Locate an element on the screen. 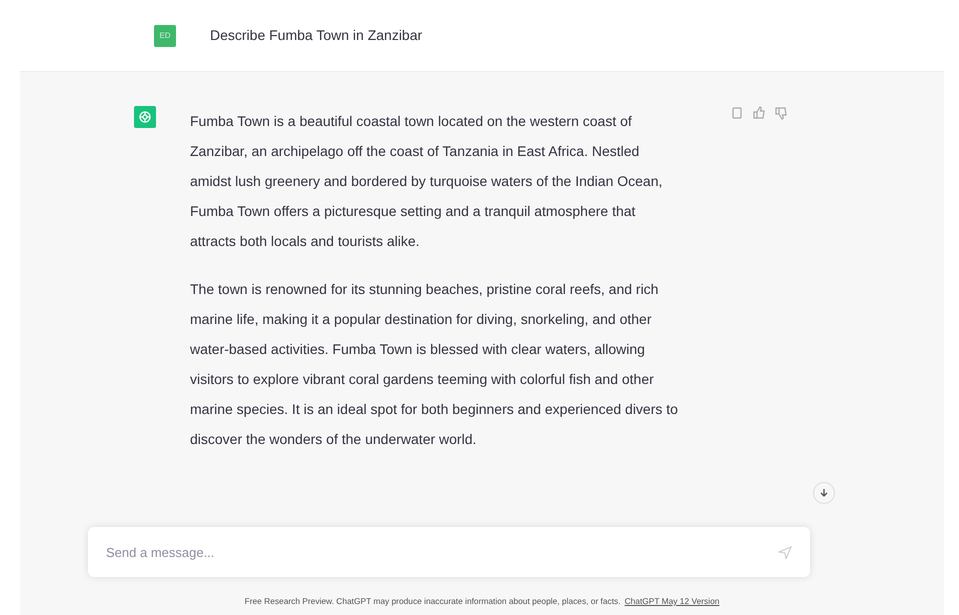 The image size is (959, 615). assistant-logo-icon is located at coordinates (145, 117).